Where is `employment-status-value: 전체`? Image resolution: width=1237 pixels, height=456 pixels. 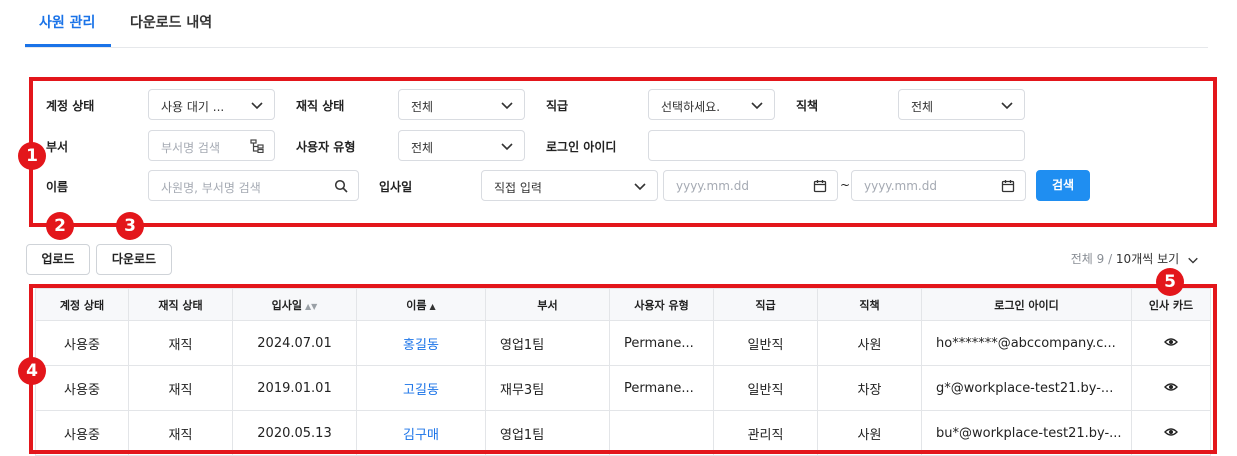
employment-status-value: 전체 is located at coordinates (422, 107).